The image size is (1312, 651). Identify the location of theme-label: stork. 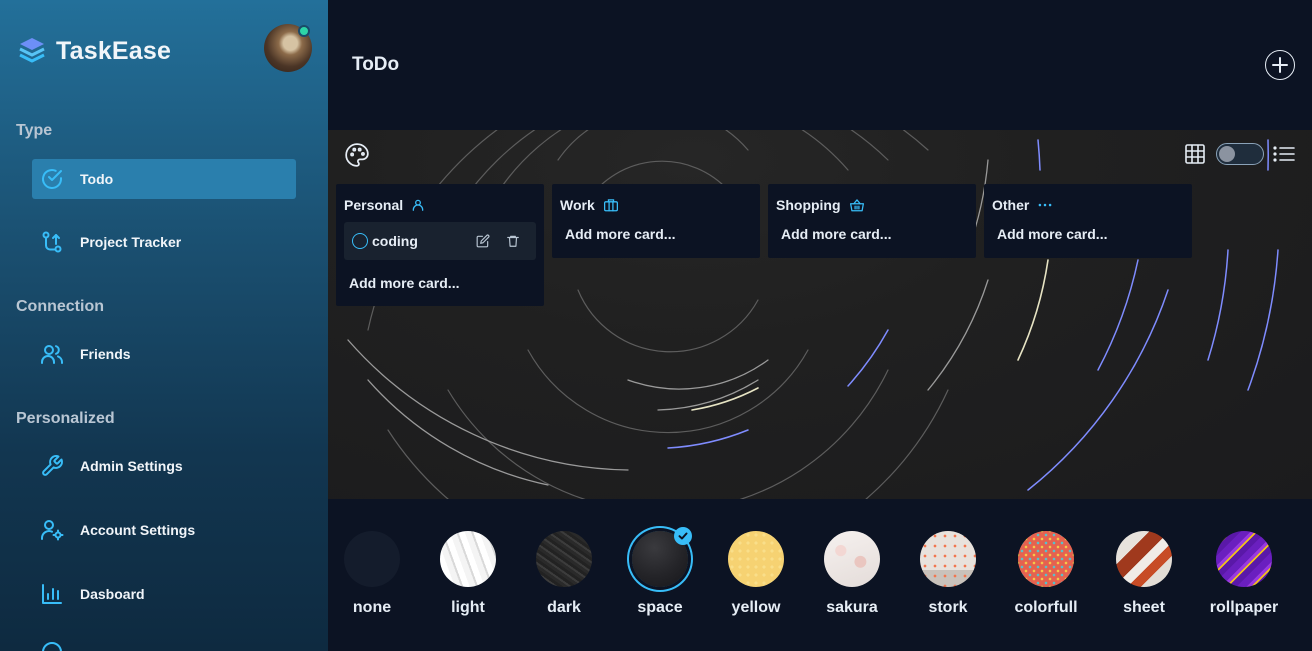
(948, 607).